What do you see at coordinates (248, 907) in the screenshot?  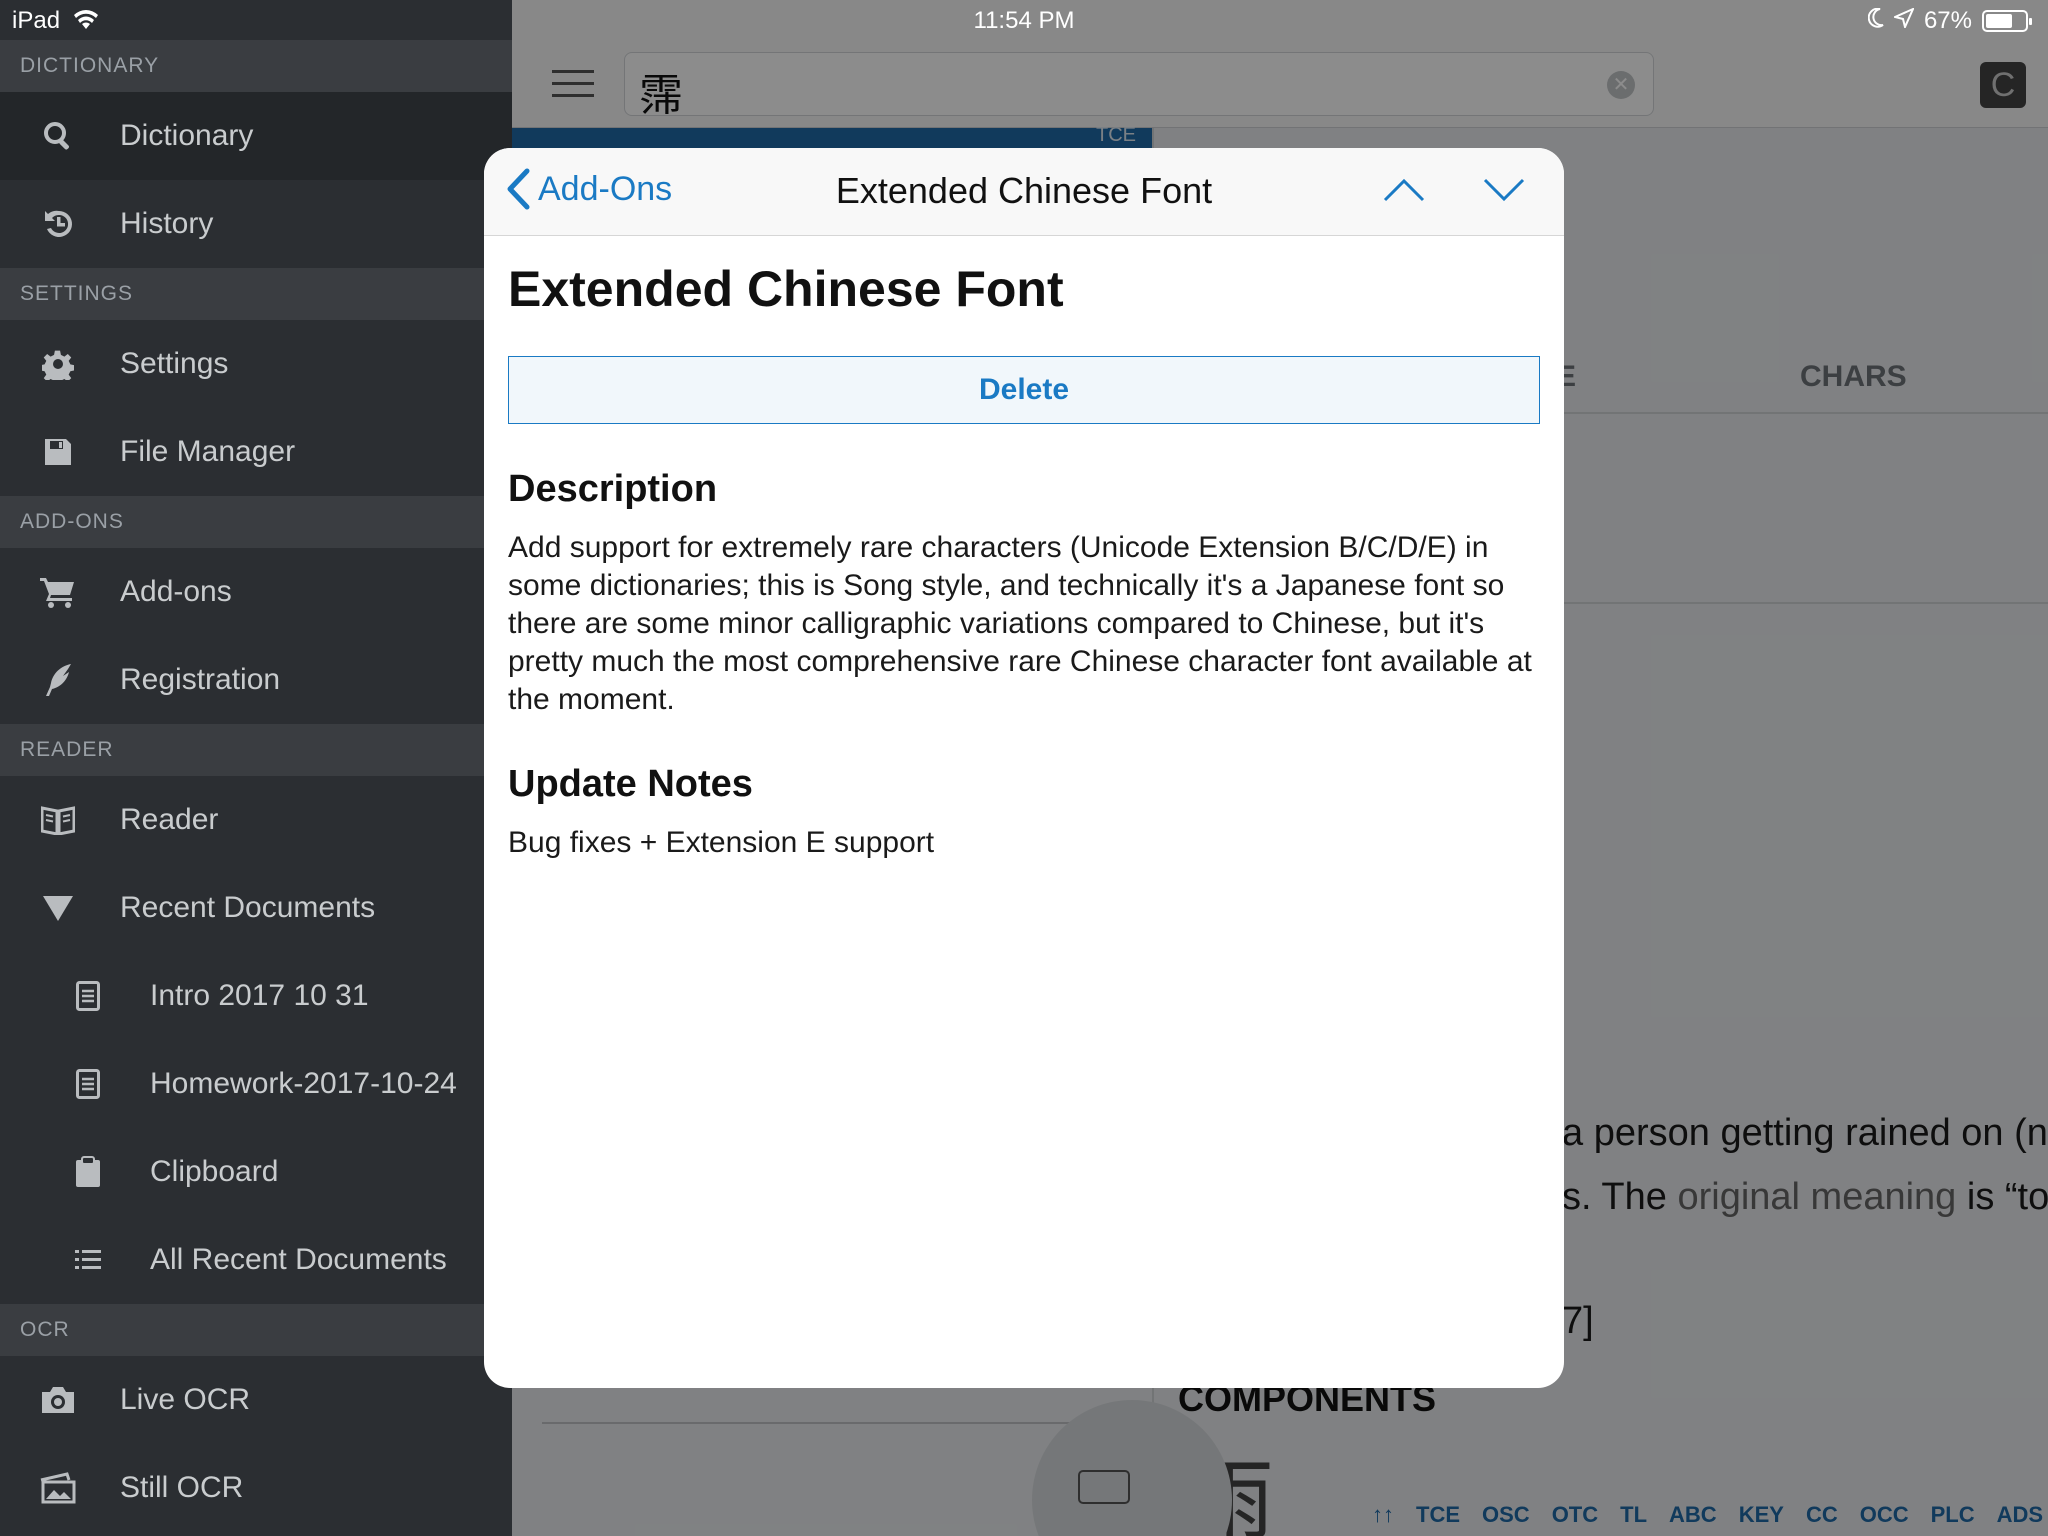 I see `sidebar-item-label: Recent Documents` at bounding box center [248, 907].